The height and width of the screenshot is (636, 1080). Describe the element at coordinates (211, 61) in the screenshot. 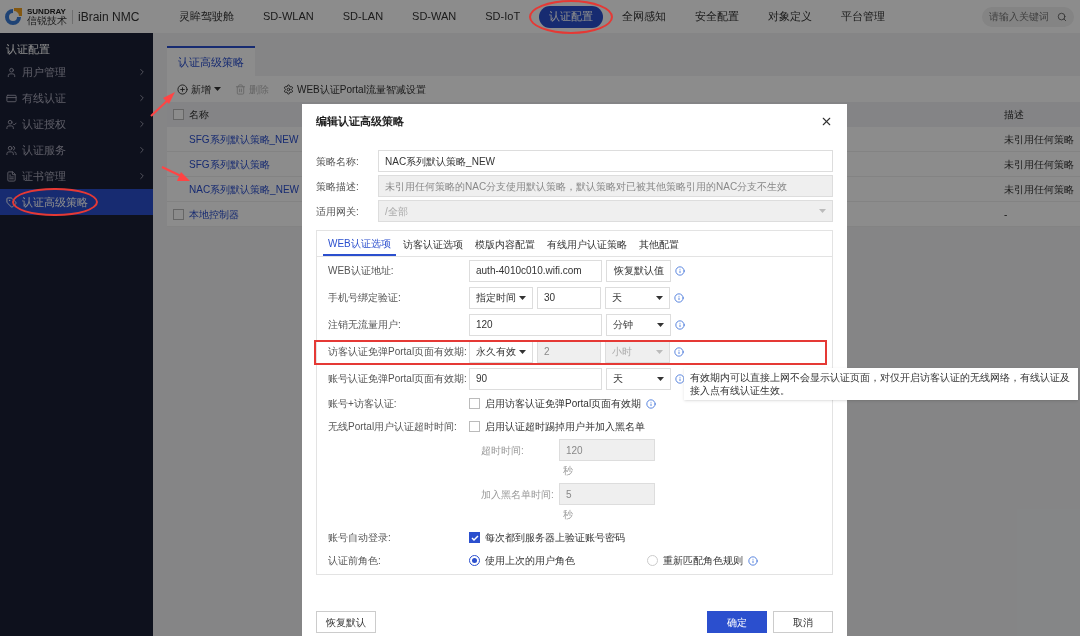

I see `page-tab: 认证高级策略` at that location.